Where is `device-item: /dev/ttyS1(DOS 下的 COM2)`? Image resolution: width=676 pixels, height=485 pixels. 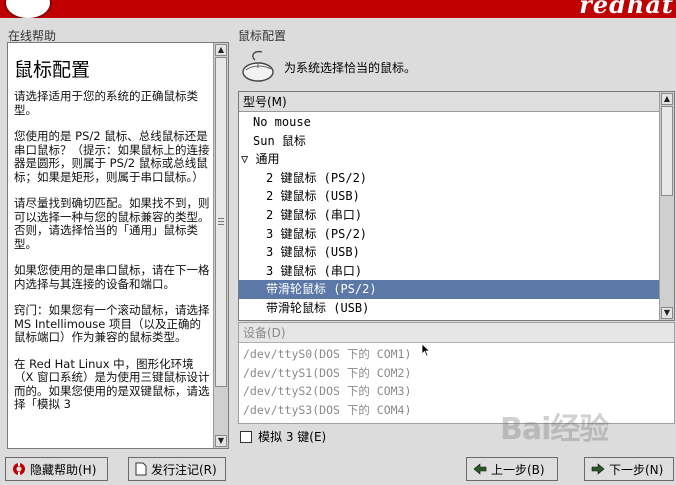 device-item: /dev/ttyS1(DOS 下的 COM2) is located at coordinates (456, 373).